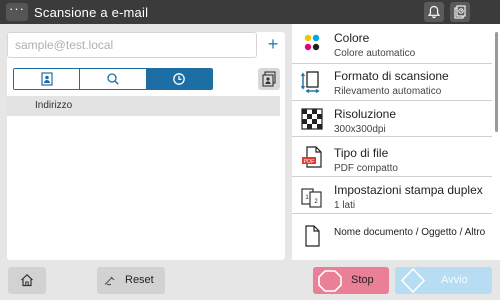  I want to click on setting-value: Rilevamento automatico, so click(388, 91).